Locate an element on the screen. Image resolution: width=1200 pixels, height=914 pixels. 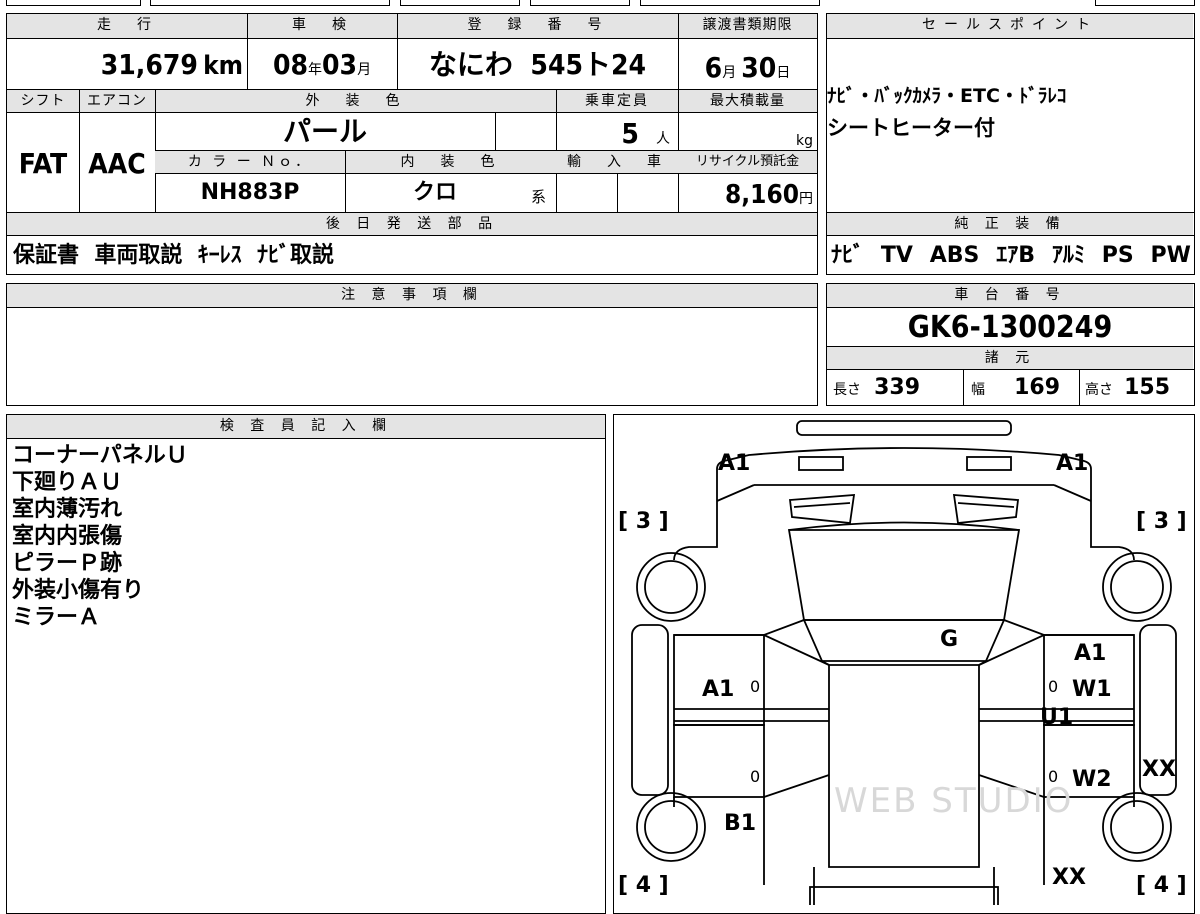
notes-box: 注 意 事 項 欄 is located at coordinates (412, 344).